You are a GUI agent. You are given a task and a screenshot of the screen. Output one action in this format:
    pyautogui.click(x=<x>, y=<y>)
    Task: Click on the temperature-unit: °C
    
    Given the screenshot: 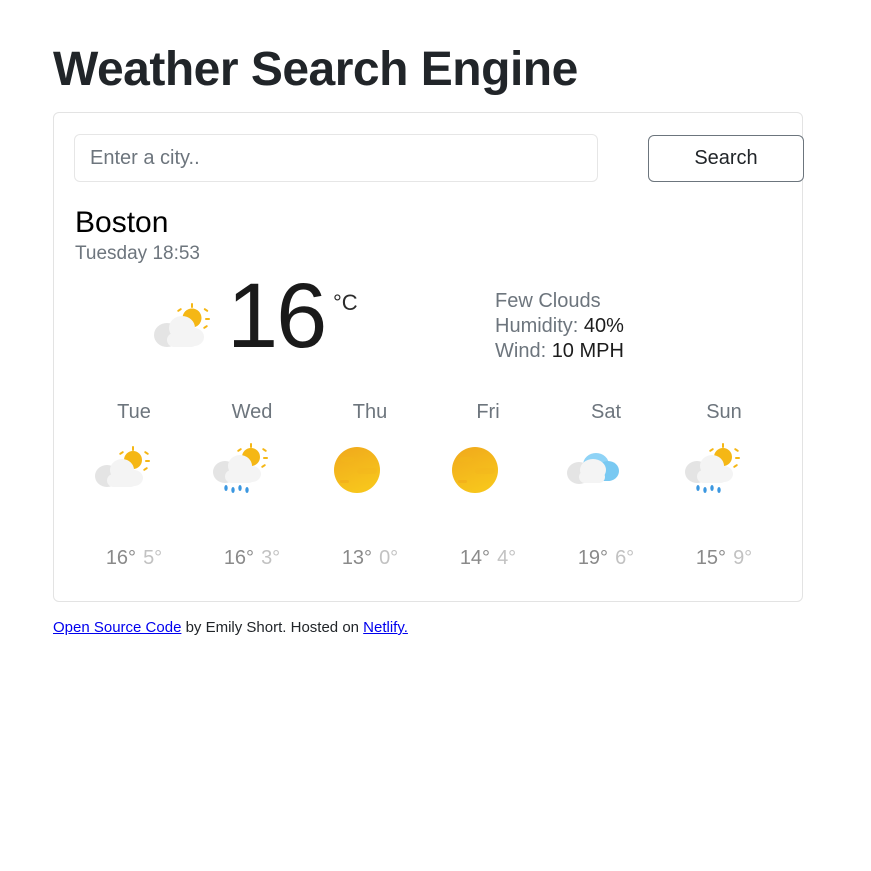 What is the action you would take?
    pyautogui.click(x=345, y=302)
    